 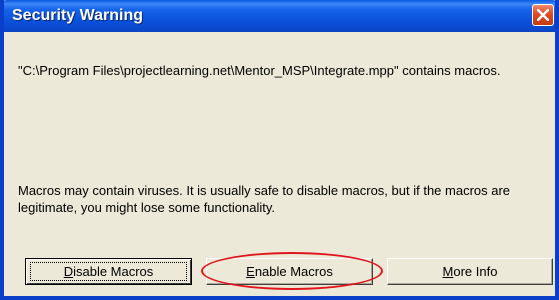 I want to click on more-mnemonic: M, so click(x=448, y=271).